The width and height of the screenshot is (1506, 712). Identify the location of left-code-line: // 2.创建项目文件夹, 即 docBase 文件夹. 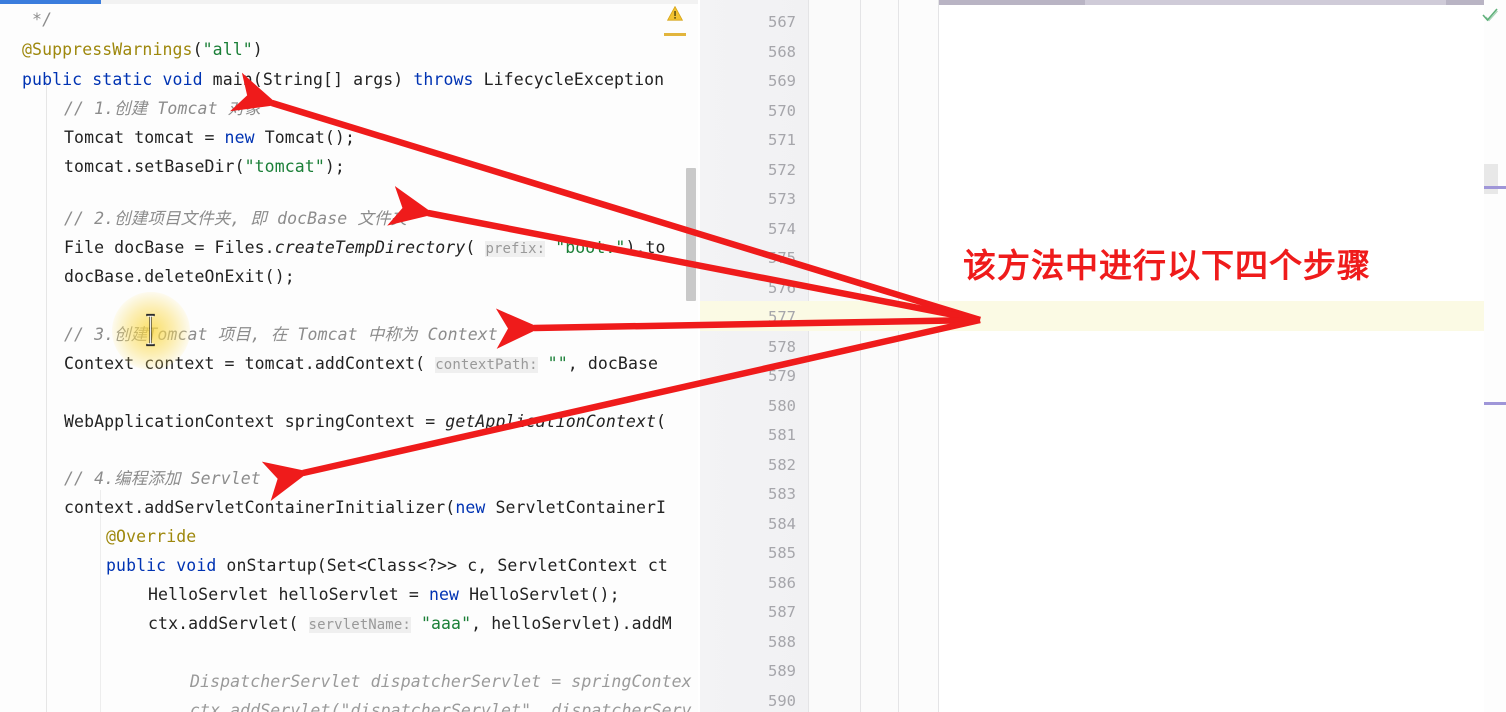
(235, 219).